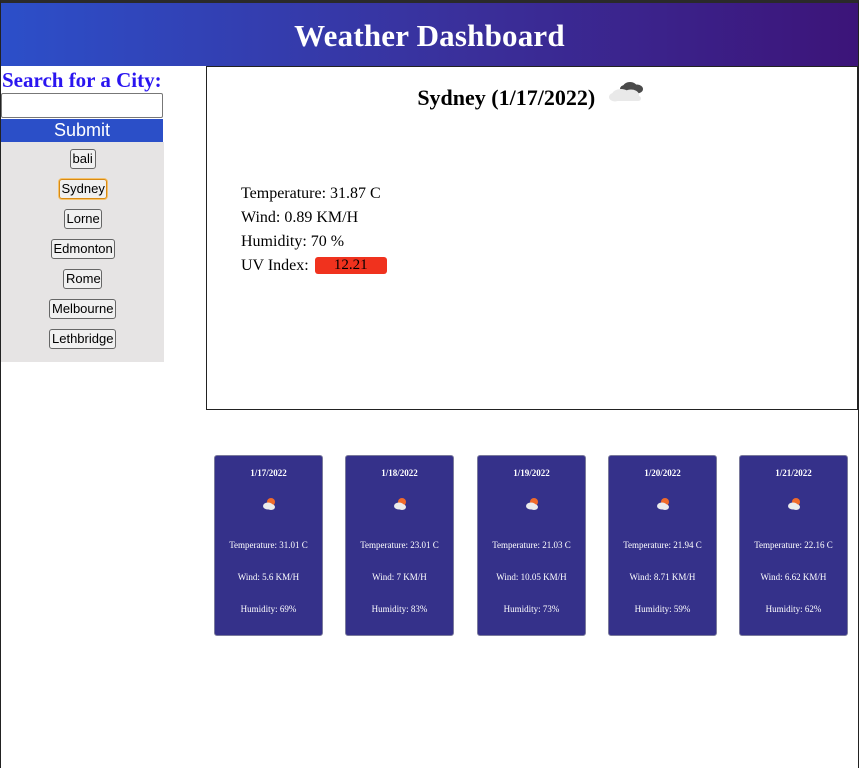  I want to click on page-title: Weather Dashboard, so click(429, 35).